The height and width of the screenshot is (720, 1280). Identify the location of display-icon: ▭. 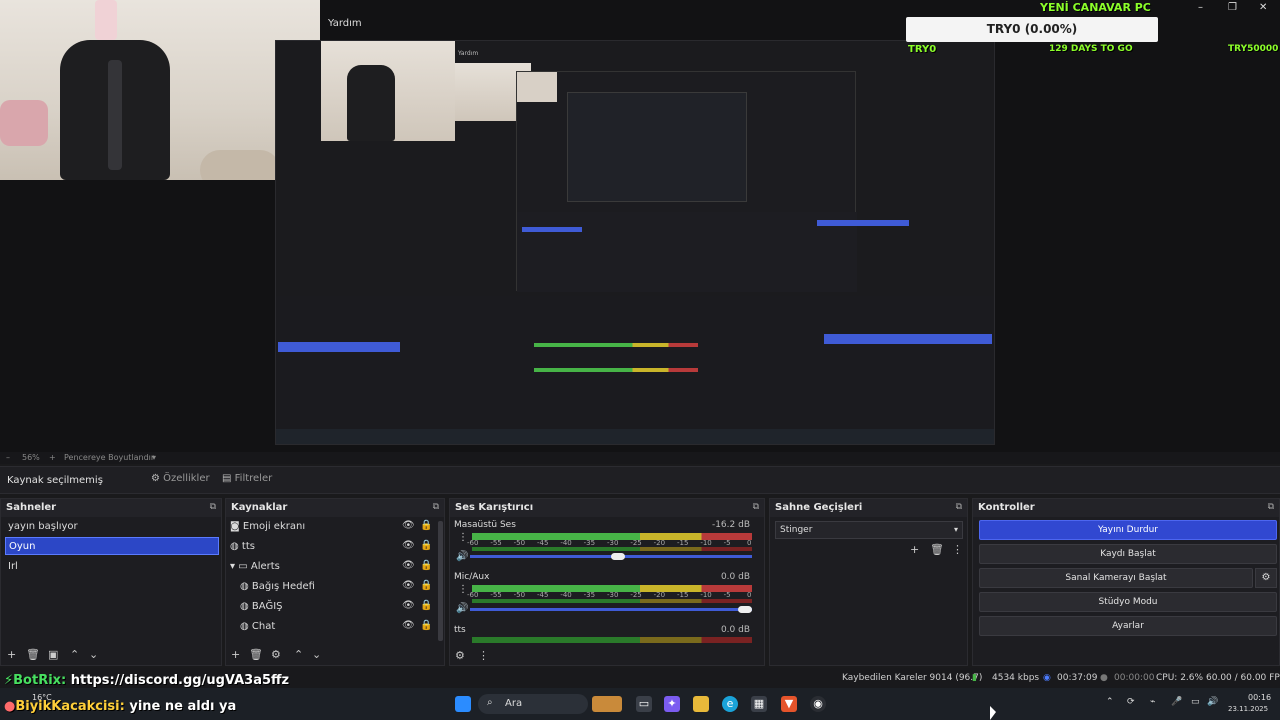
(1195, 702).